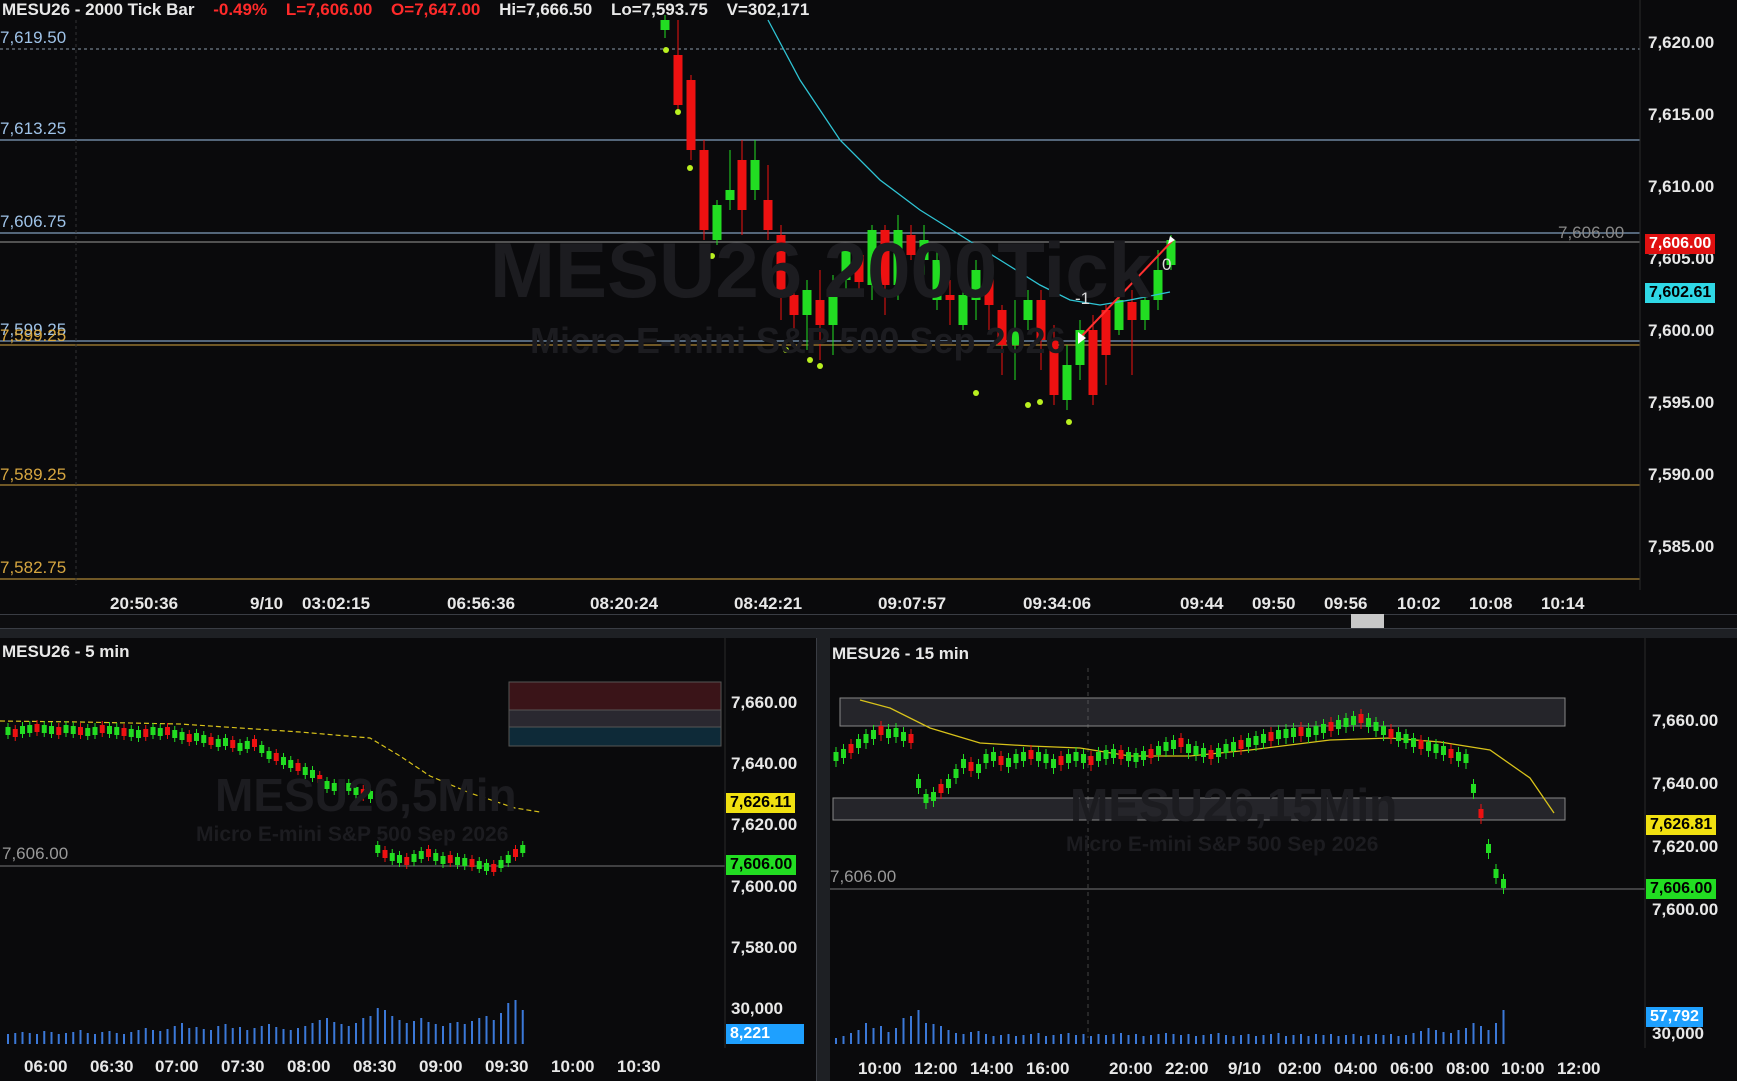  I want to click on time-tick: 07:00, so click(177, 1066).